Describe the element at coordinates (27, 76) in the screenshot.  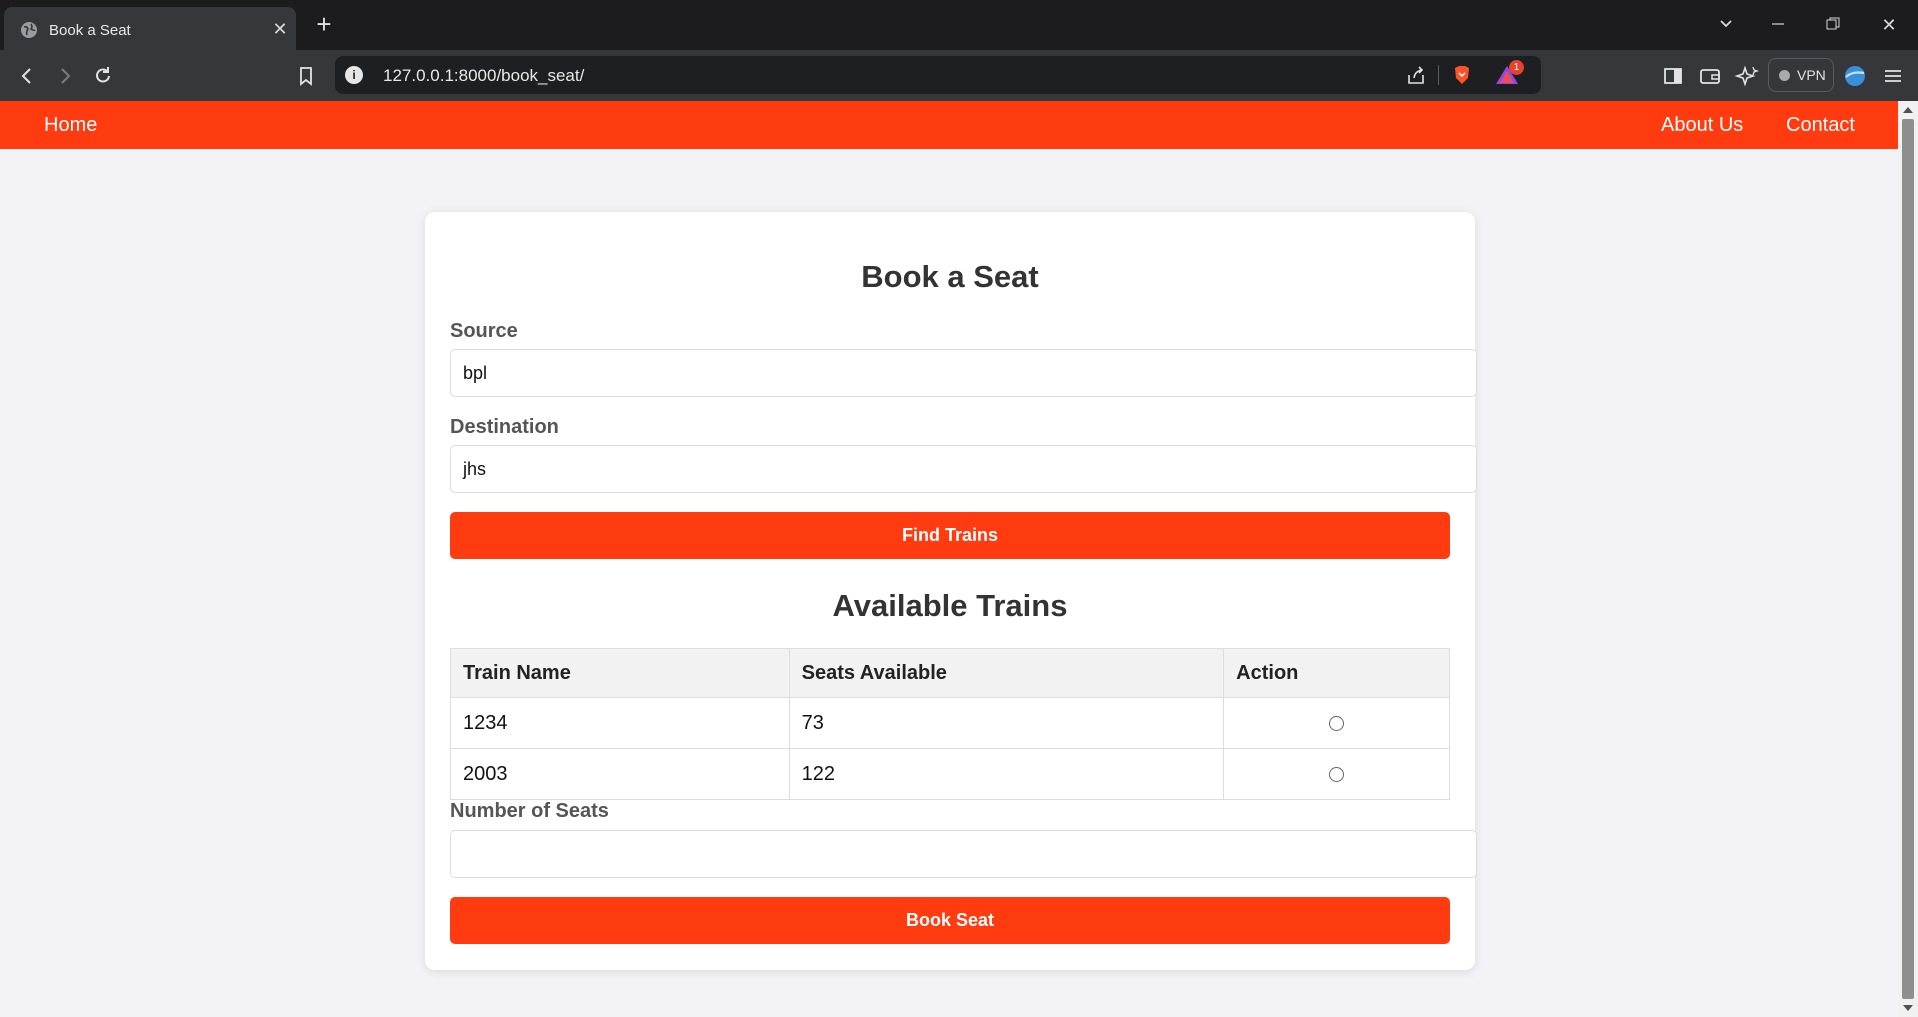
I see `back-icon` at that location.